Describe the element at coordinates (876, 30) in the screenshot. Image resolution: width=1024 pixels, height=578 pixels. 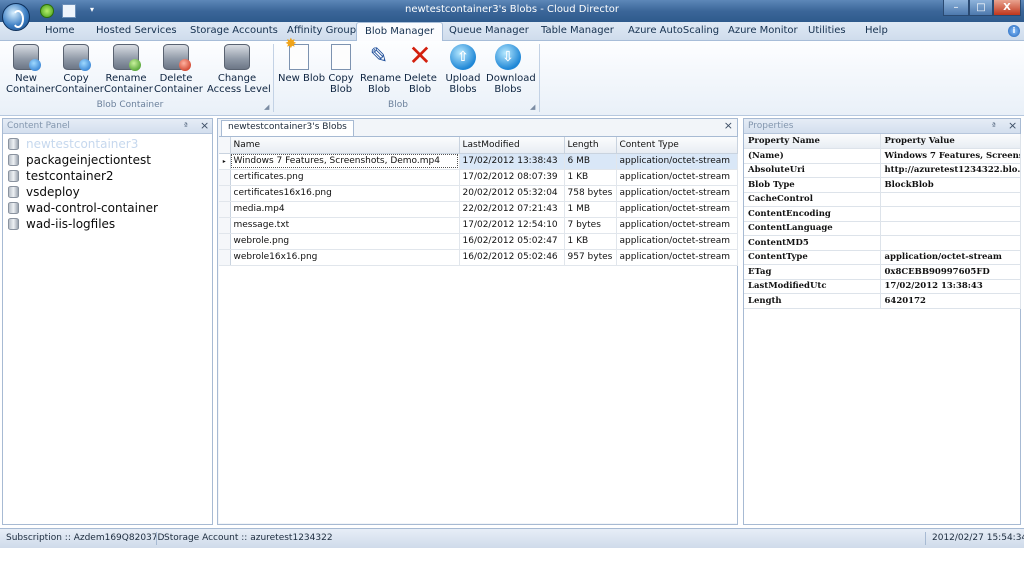
I see `tab-help: Help` at that location.